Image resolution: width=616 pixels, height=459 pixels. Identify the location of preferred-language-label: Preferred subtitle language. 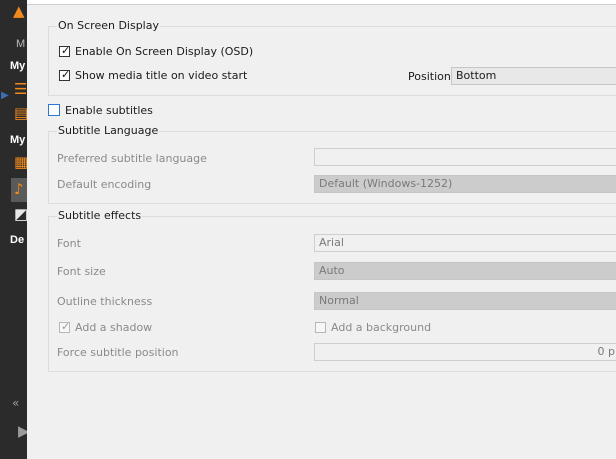
(132, 158).